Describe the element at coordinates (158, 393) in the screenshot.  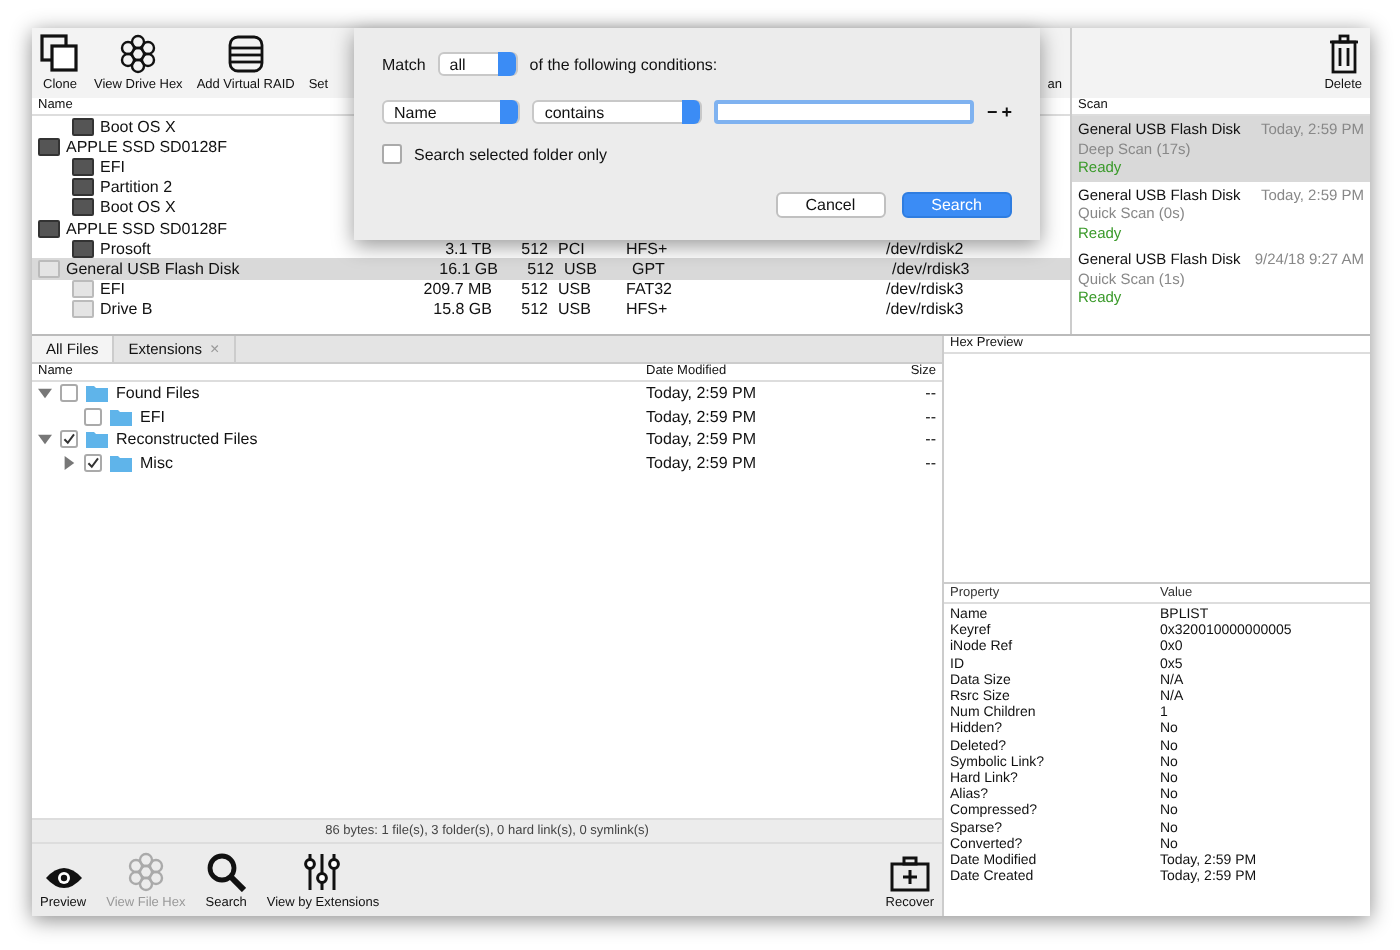
I see `file-name: Found Files` at that location.